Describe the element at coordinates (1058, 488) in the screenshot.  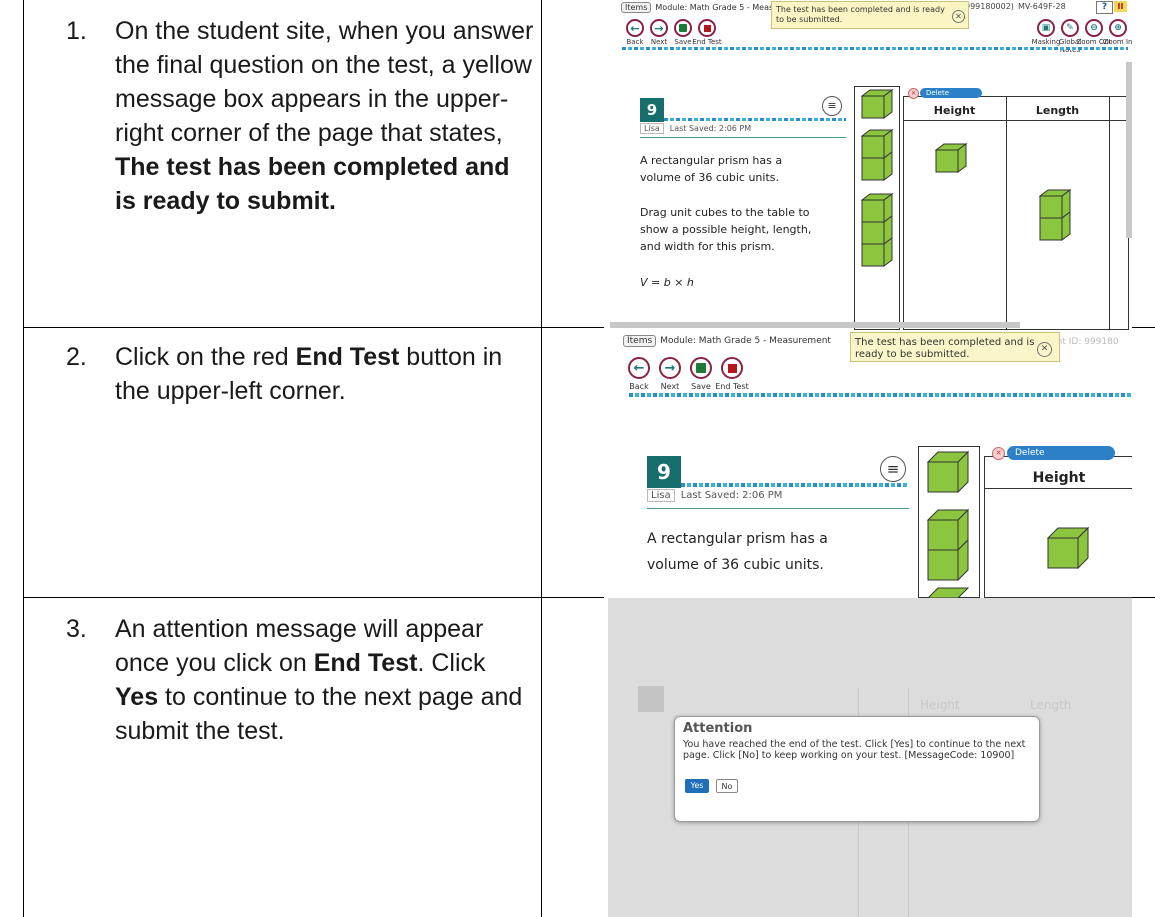
I see `table-header-divider` at that location.